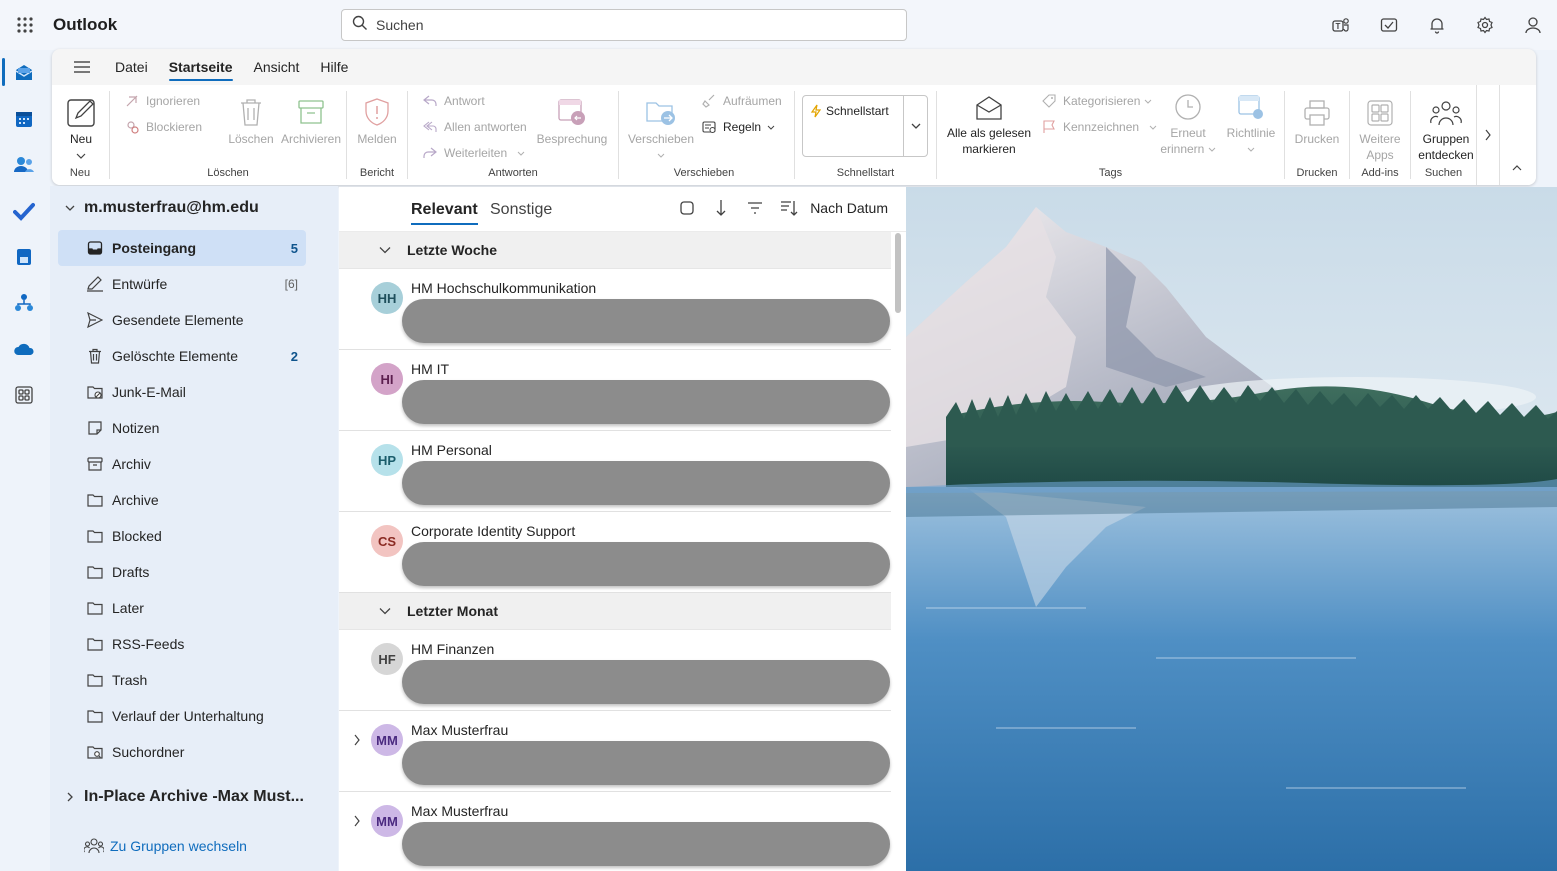 The image size is (1557, 871). I want to click on group-addins: Weitere Apps Add-ins, so click(1380, 135).